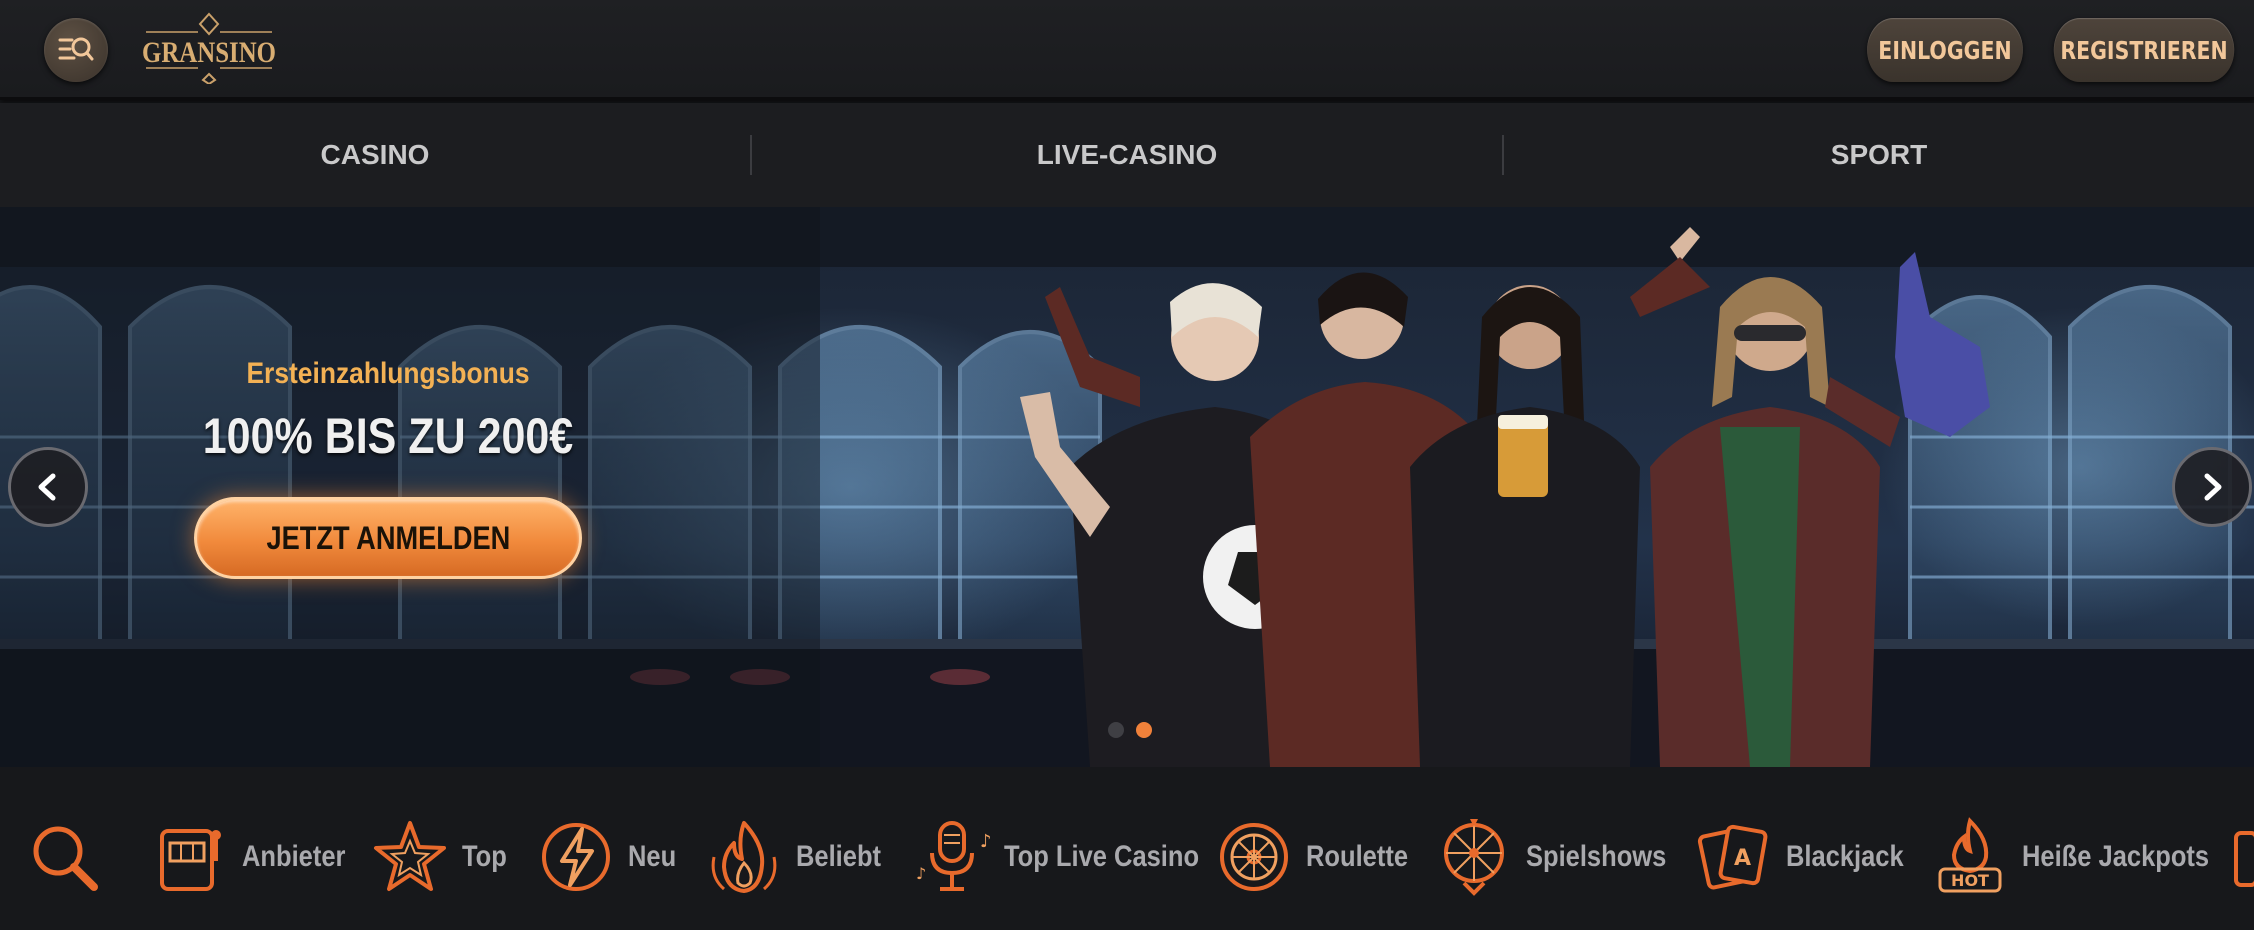 Image resolution: width=2254 pixels, height=930 pixels. I want to click on hot-icon: HOT, so click(1970, 857).